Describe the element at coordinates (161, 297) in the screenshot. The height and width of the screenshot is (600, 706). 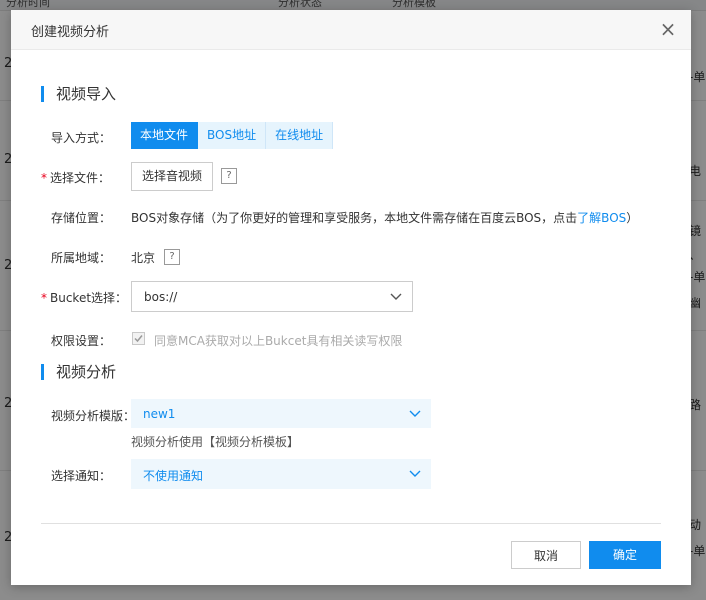
I see `bucket-select-value: bos://` at that location.